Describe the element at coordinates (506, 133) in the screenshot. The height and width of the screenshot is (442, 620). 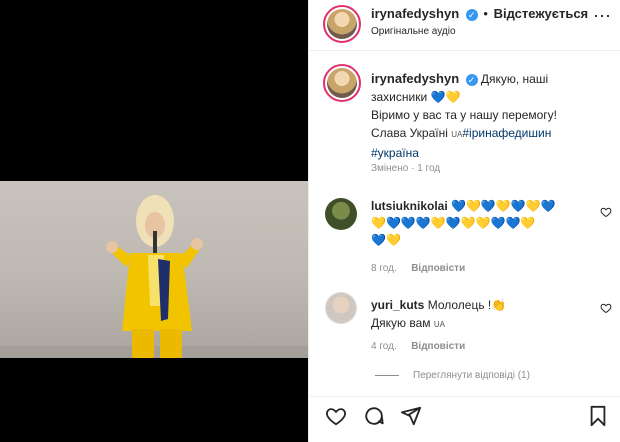
I see `hashtag-link: #іринафедишин` at that location.